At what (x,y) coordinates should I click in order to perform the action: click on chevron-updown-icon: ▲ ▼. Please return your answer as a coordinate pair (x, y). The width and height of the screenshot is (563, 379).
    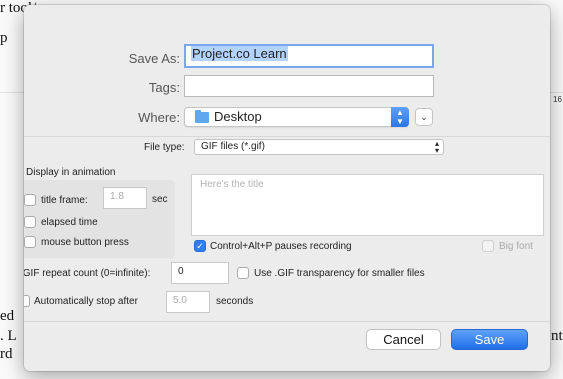
    Looking at the image, I should click on (400, 117).